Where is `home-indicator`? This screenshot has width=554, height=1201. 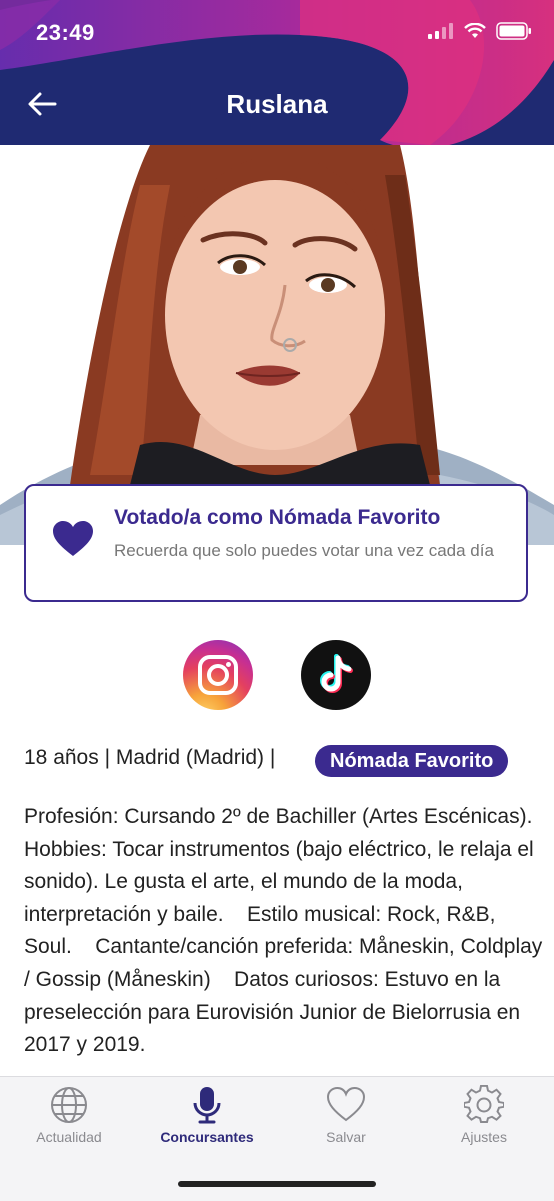
home-indicator is located at coordinates (277, 1184).